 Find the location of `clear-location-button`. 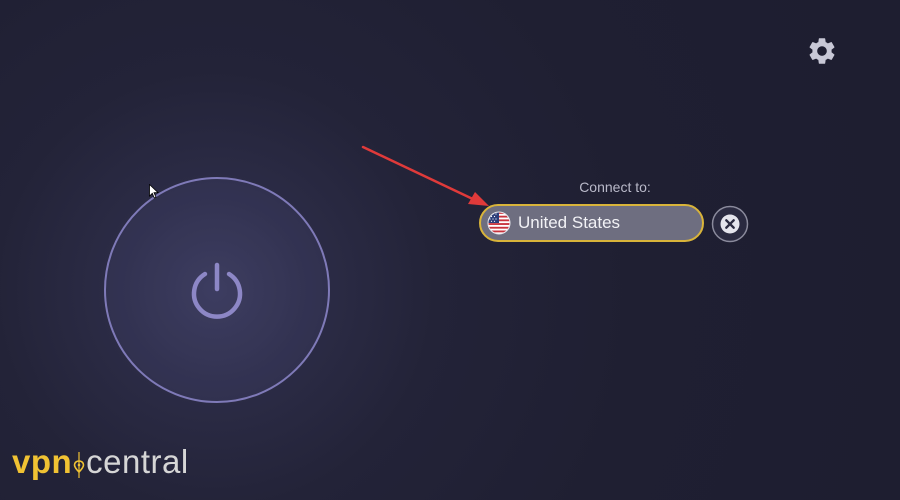

clear-location-button is located at coordinates (730, 224).